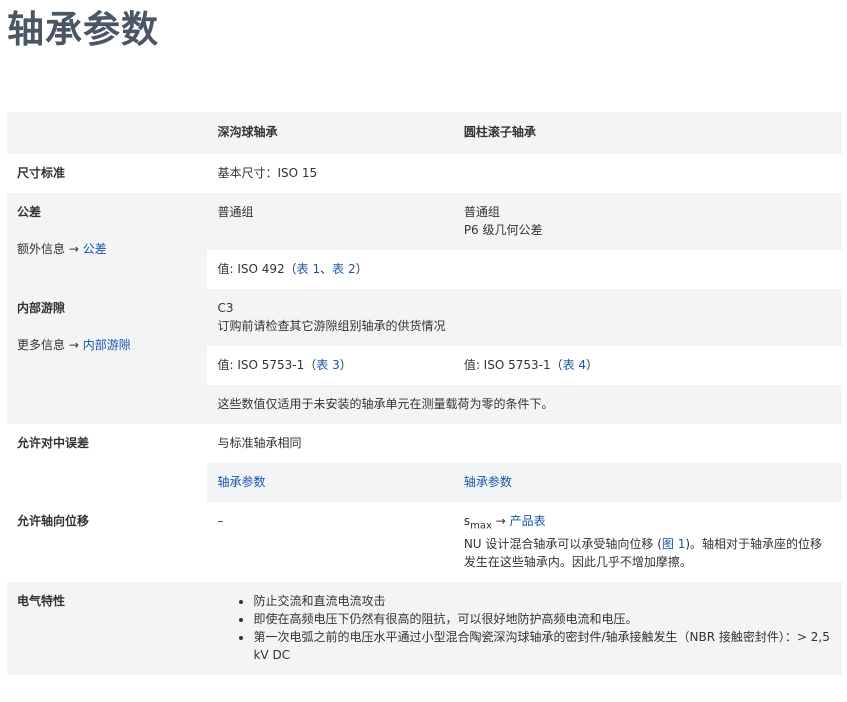 This screenshot has height=702, width=847. What do you see at coordinates (50, 345) in the screenshot?
I see `clearance-note-prefix: 更多信息 →` at bounding box center [50, 345].